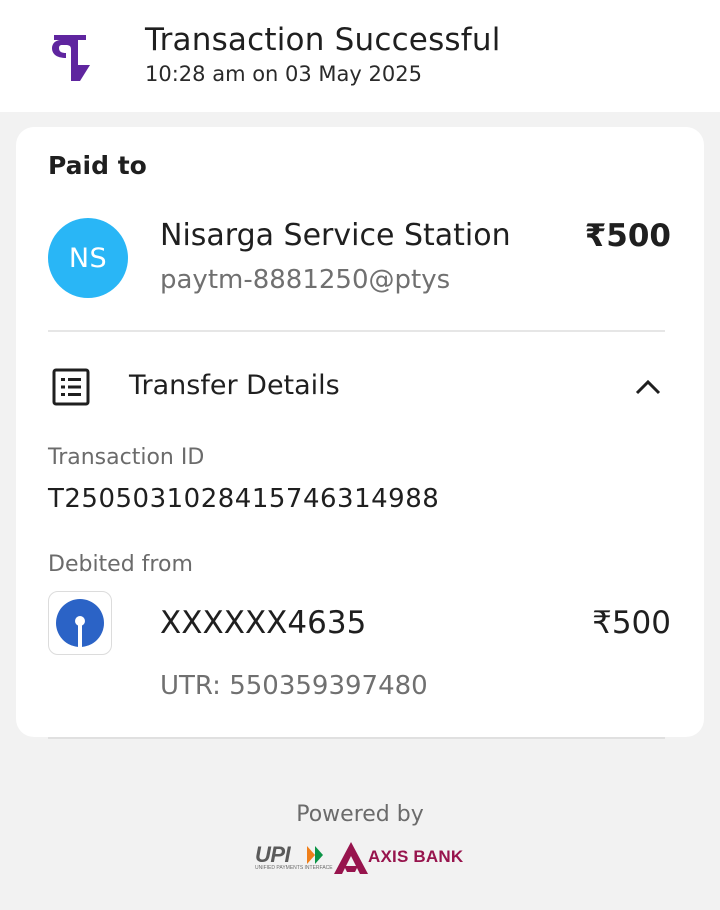 The width and height of the screenshot is (720, 910). What do you see at coordinates (335, 235) in the screenshot?
I see `payee-name: Nisarga Service Station` at bounding box center [335, 235].